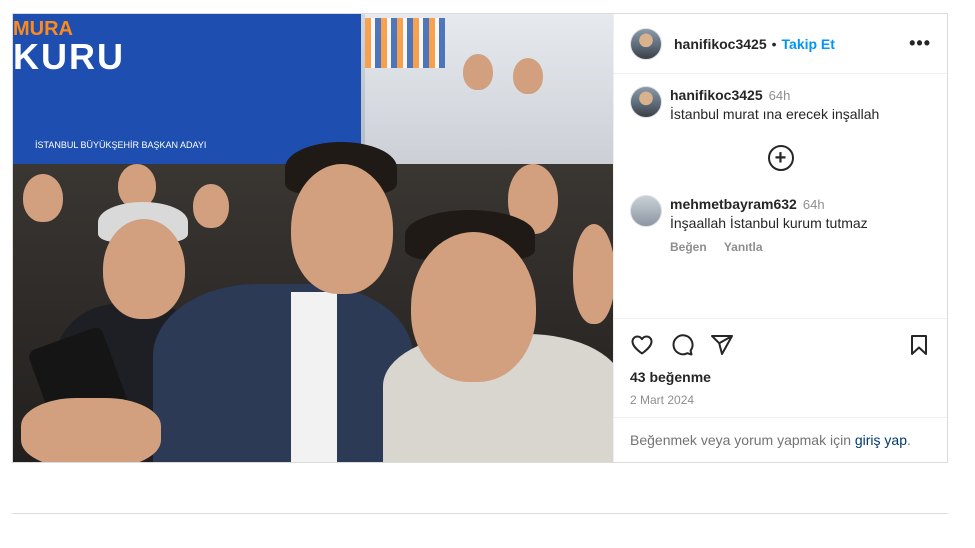  What do you see at coordinates (881, 440) in the screenshot?
I see `login-link: giriş yap` at bounding box center [881, 440].